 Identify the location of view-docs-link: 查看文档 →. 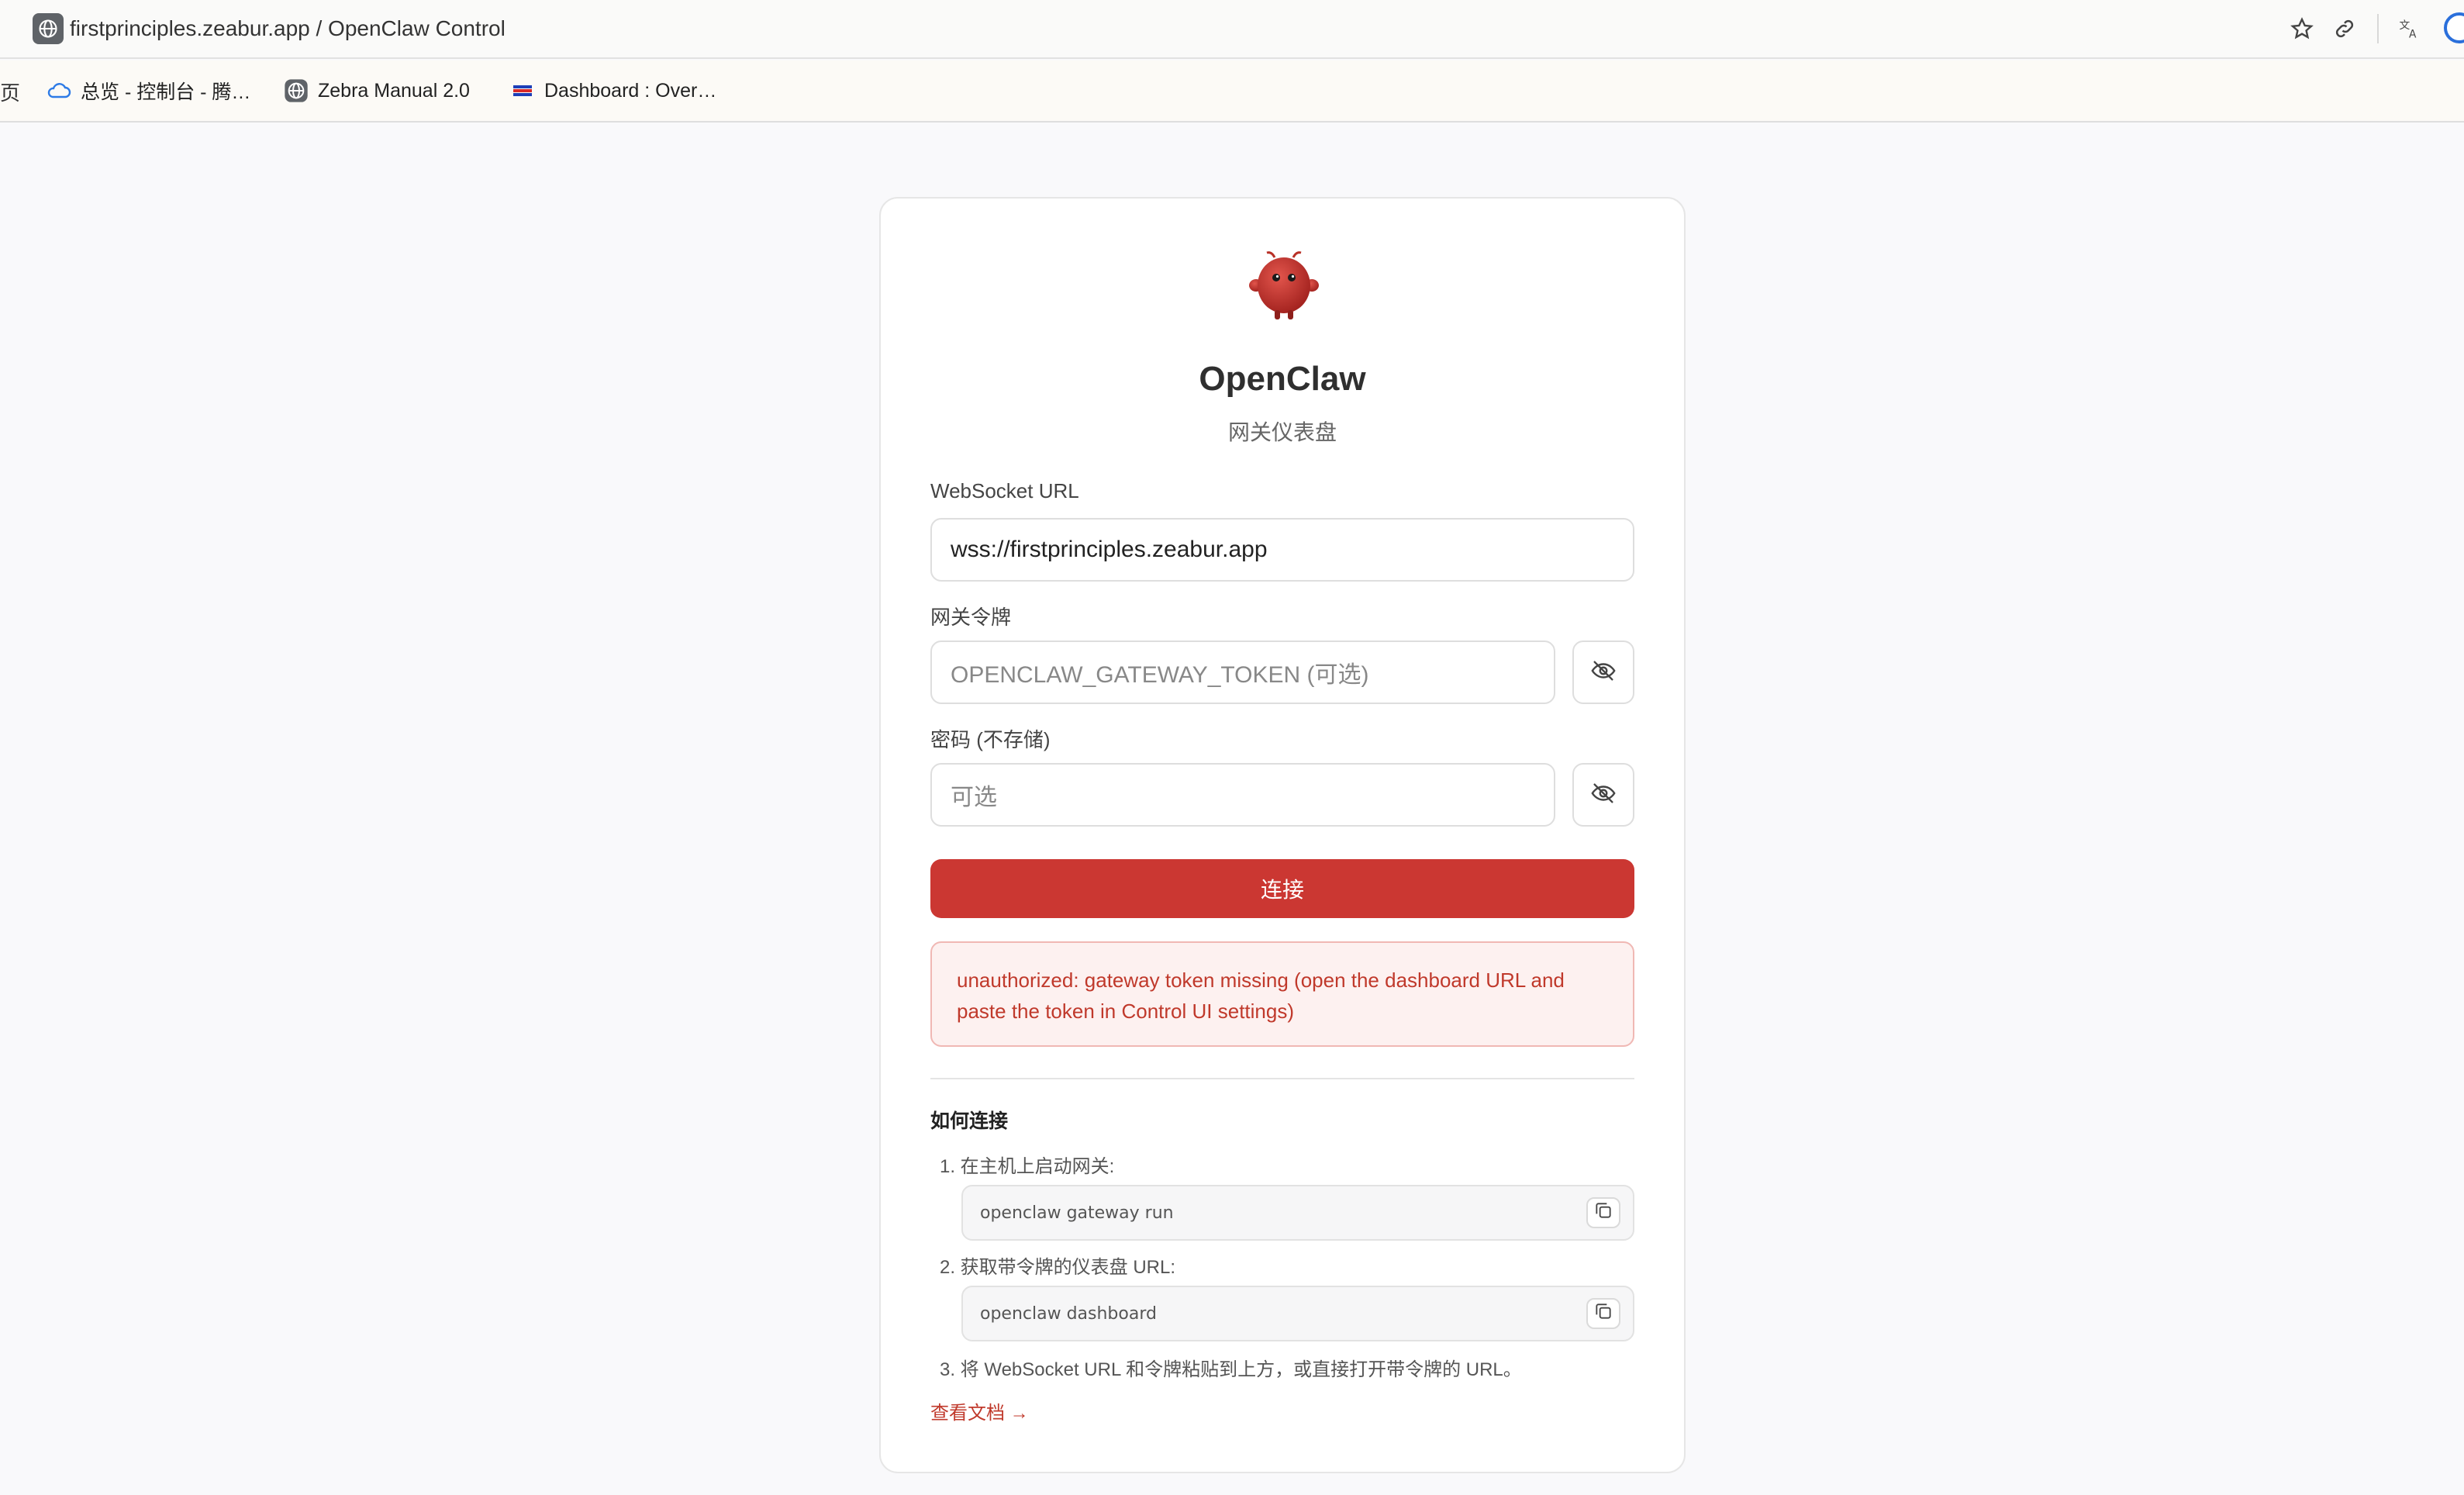
(980, 1410).